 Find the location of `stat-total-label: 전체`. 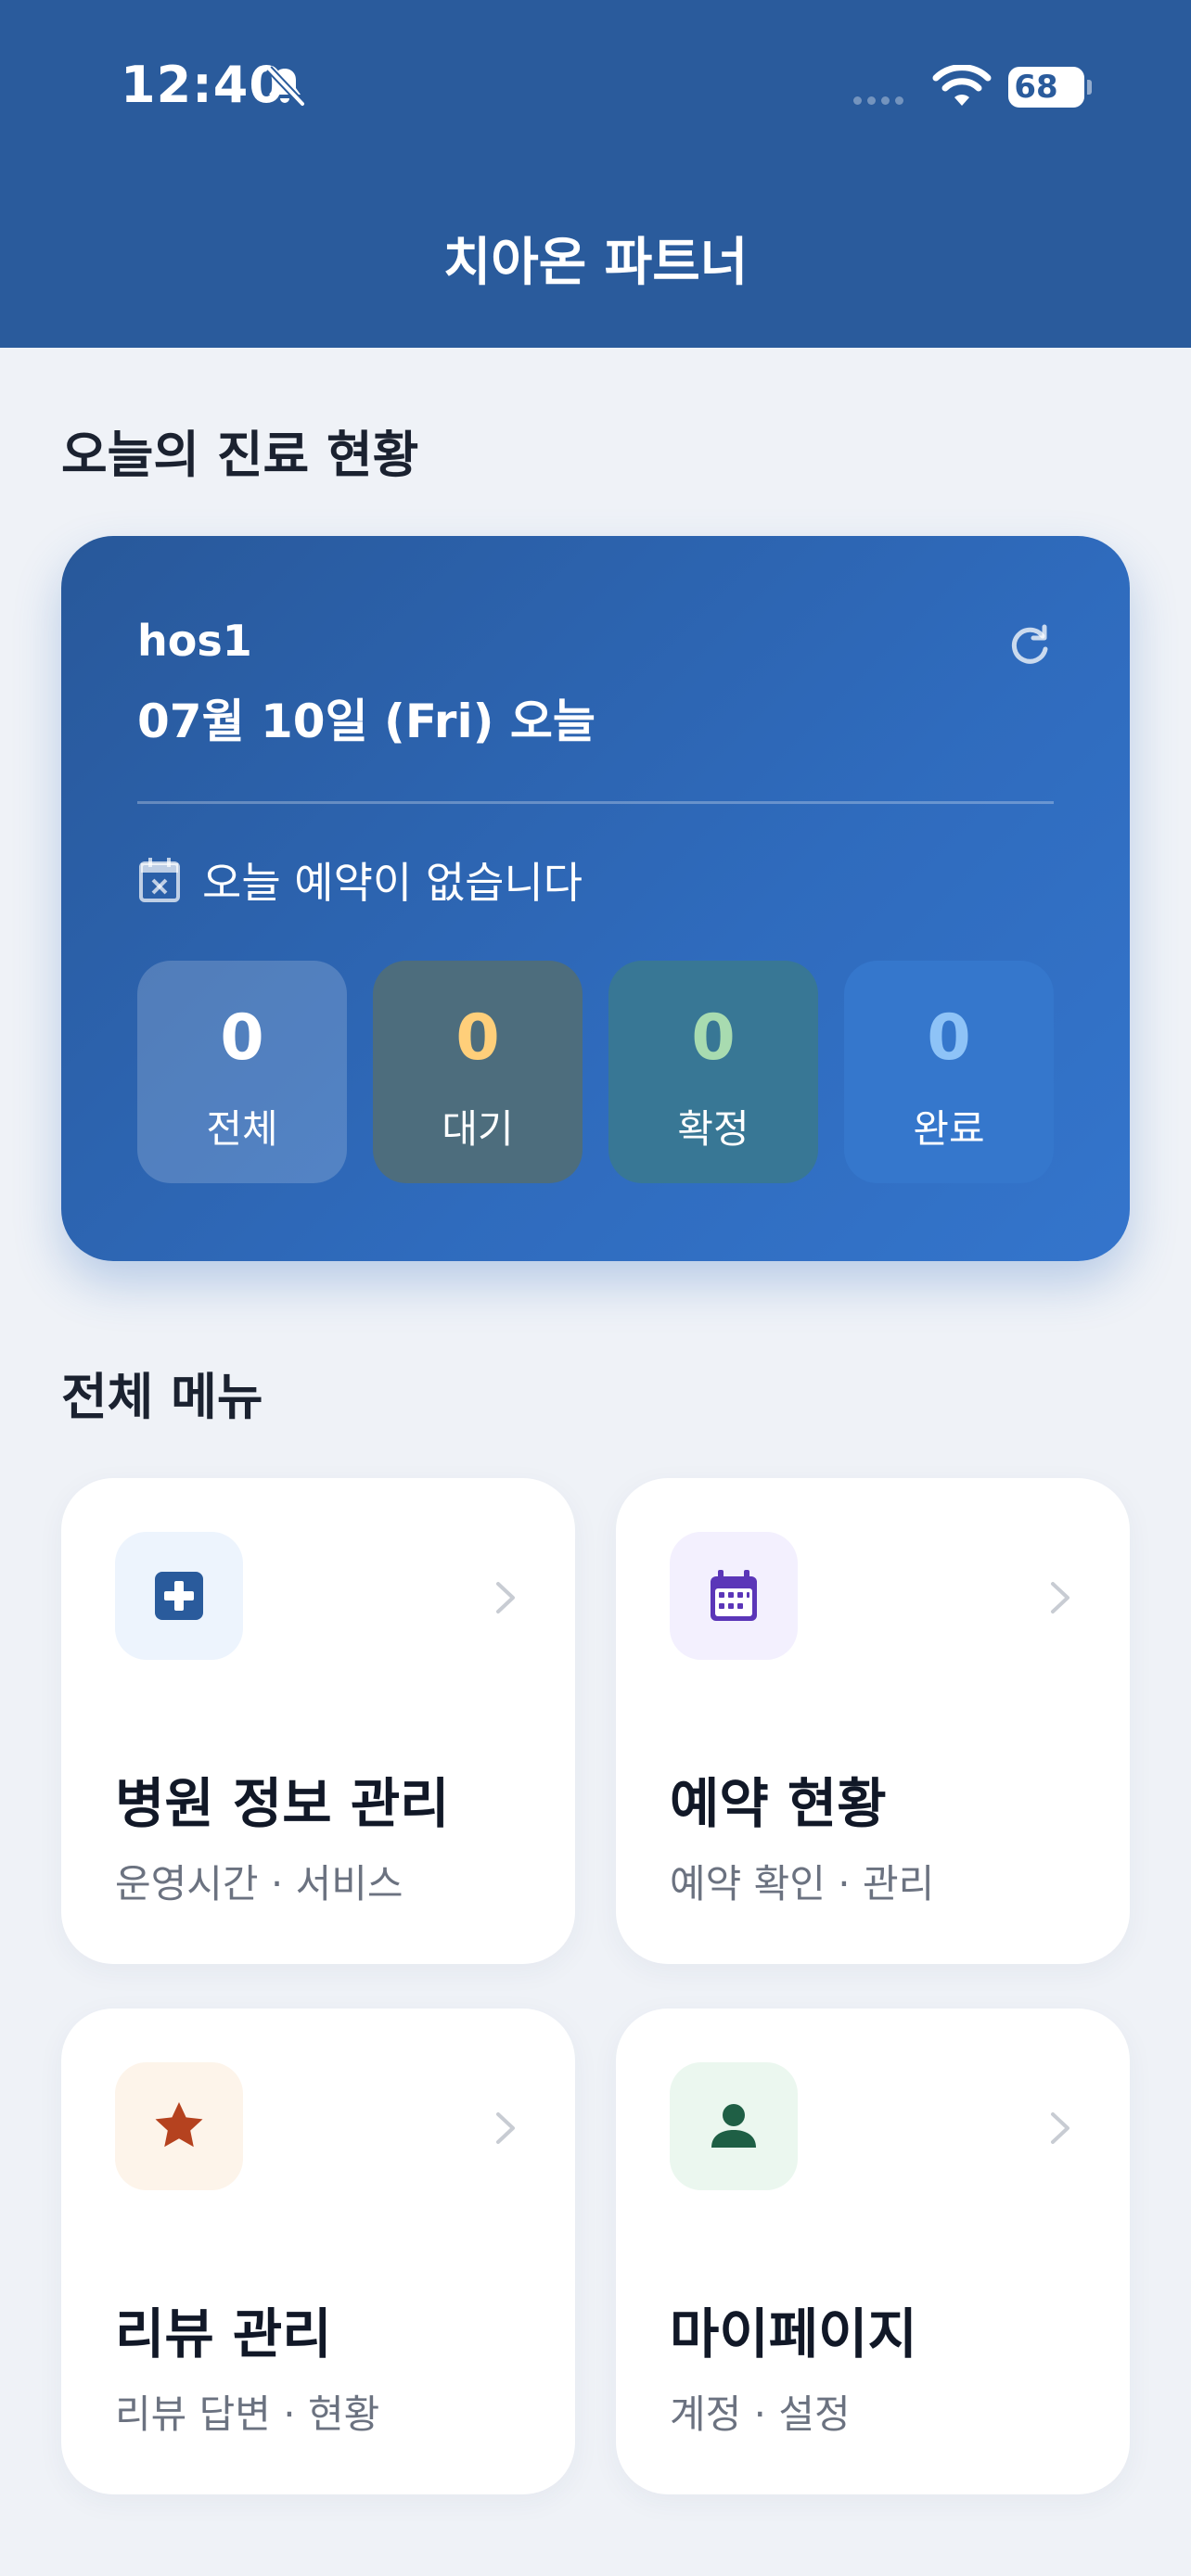

stat-total-label: 전체 is located at coordinates (242, 1129).